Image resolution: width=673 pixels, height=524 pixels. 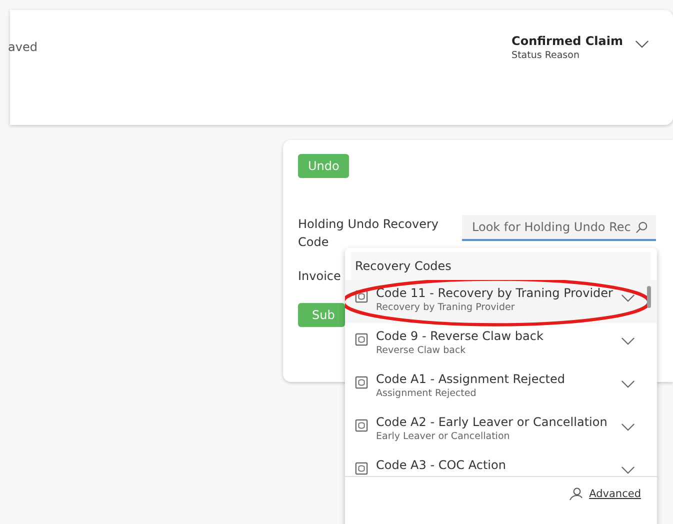 I want to click on item-title: Code 9 - Reverse Claw back, so click(x=460, y=336).